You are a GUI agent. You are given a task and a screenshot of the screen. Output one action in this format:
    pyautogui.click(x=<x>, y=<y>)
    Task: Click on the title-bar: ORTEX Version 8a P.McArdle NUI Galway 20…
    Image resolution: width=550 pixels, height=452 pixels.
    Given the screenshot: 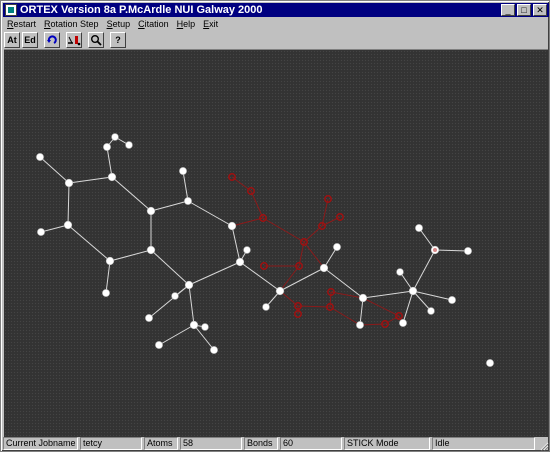 What is the action you would take?
    pyautogui.click(x=276, y=10)
    